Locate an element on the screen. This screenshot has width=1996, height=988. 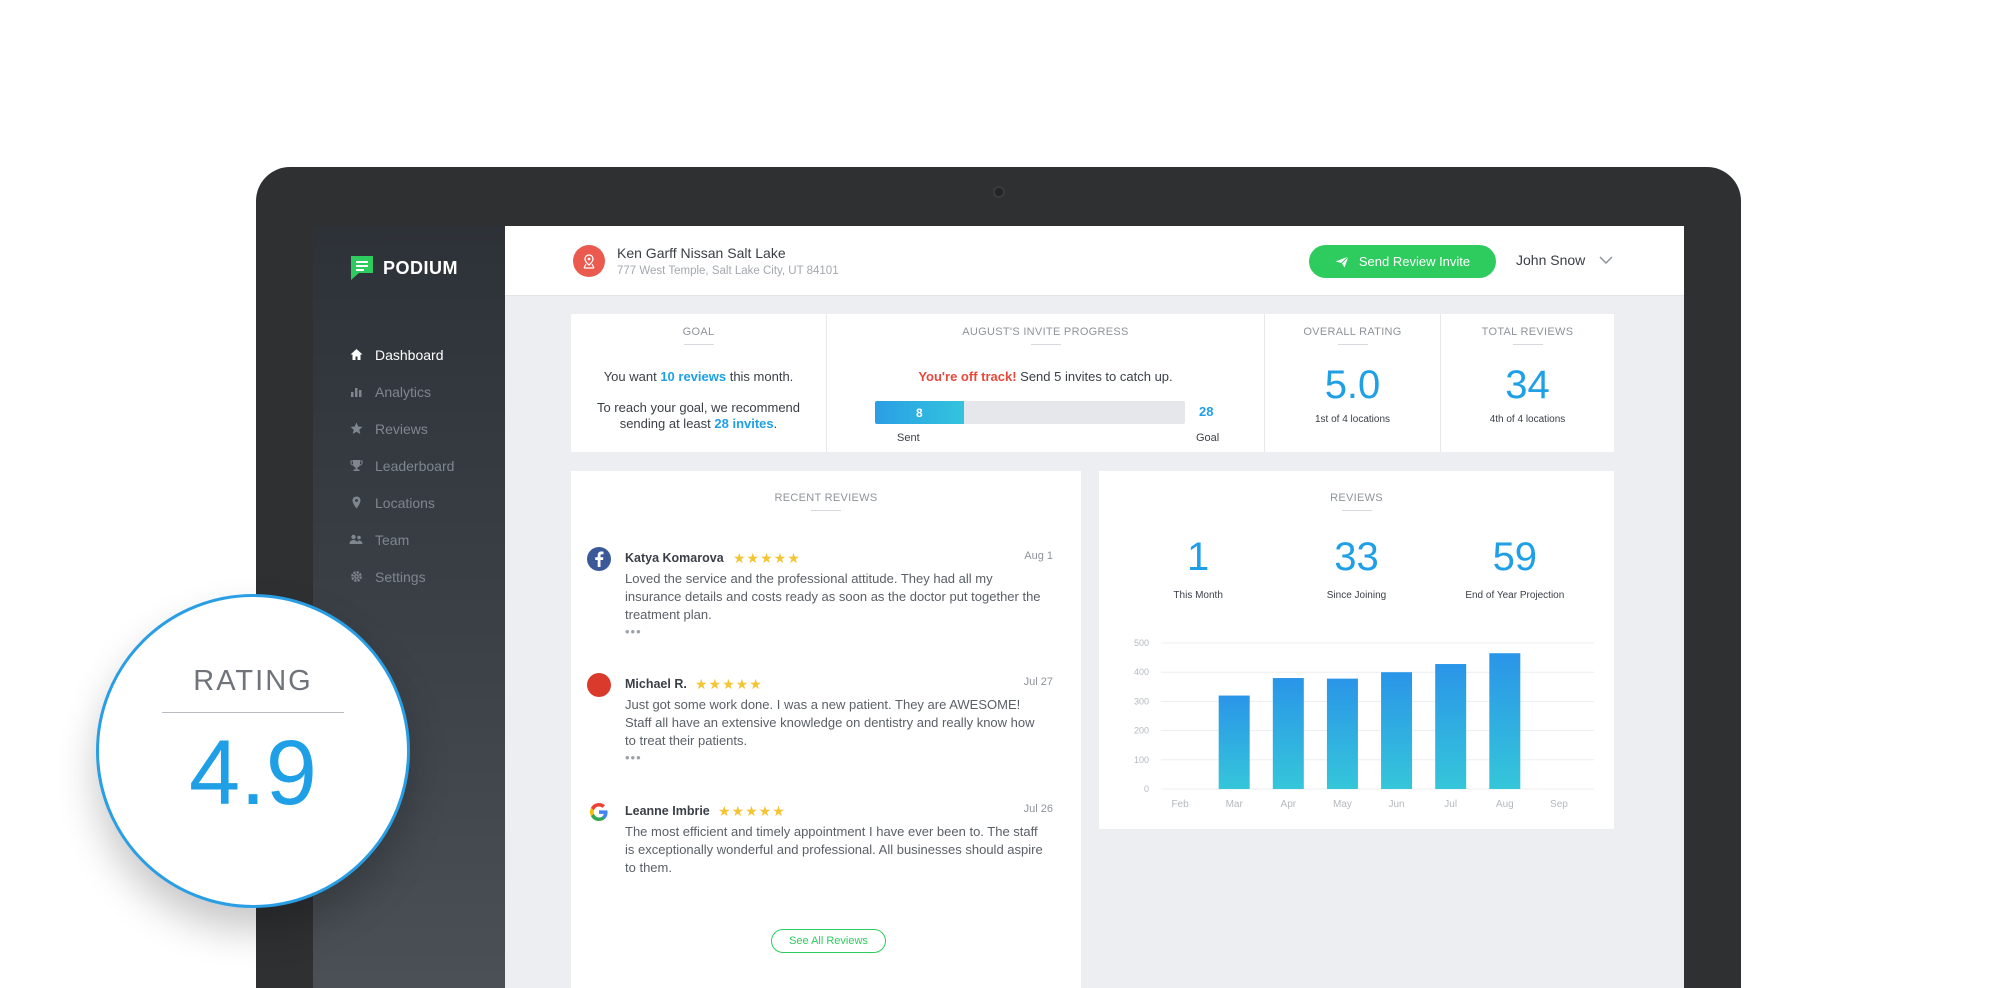
x-tick-label: May is located at coordinates (1342, 804).